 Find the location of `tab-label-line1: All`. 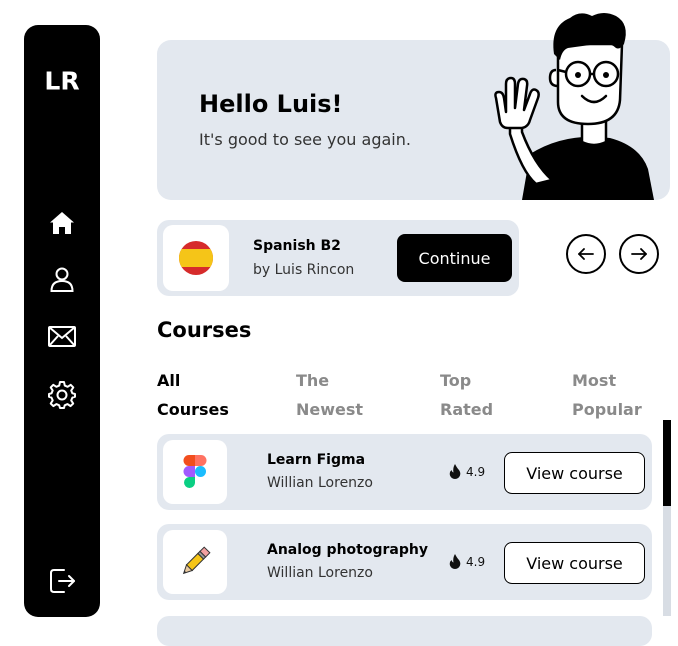

tab-label-line1: All is located at coordinates (169, 380).